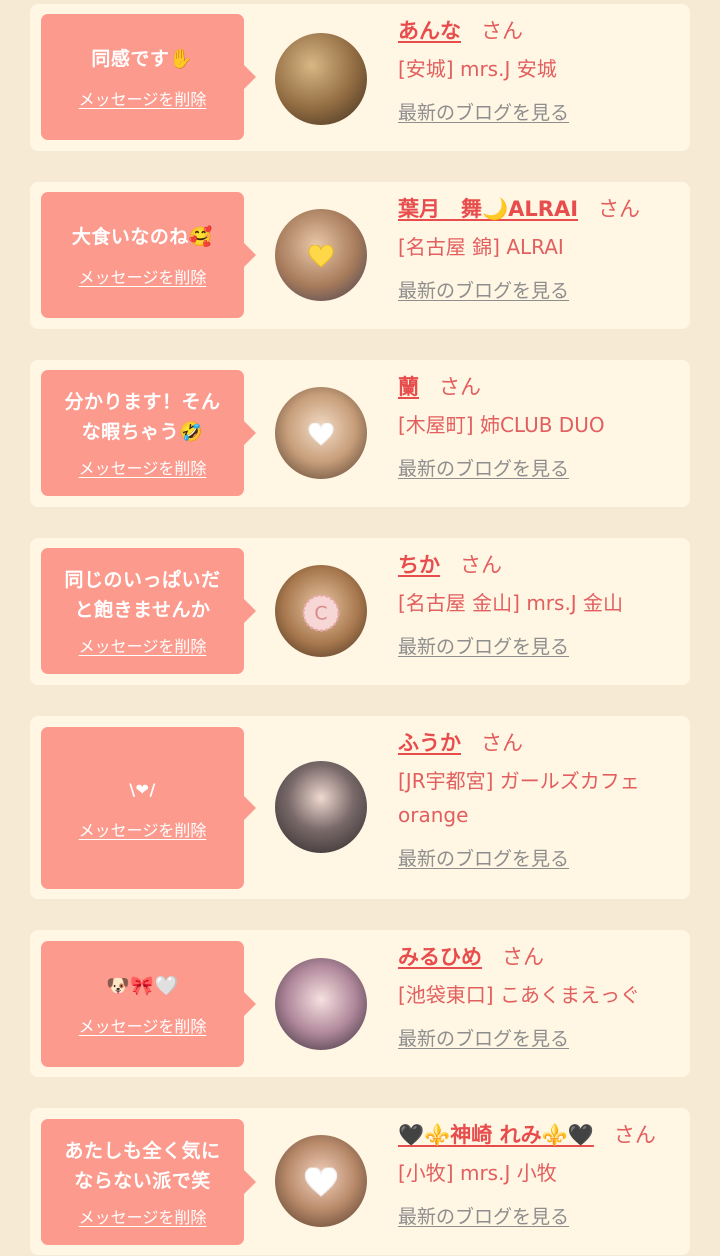  I want to click on cast-name-link: ちか, so click(419, 565).